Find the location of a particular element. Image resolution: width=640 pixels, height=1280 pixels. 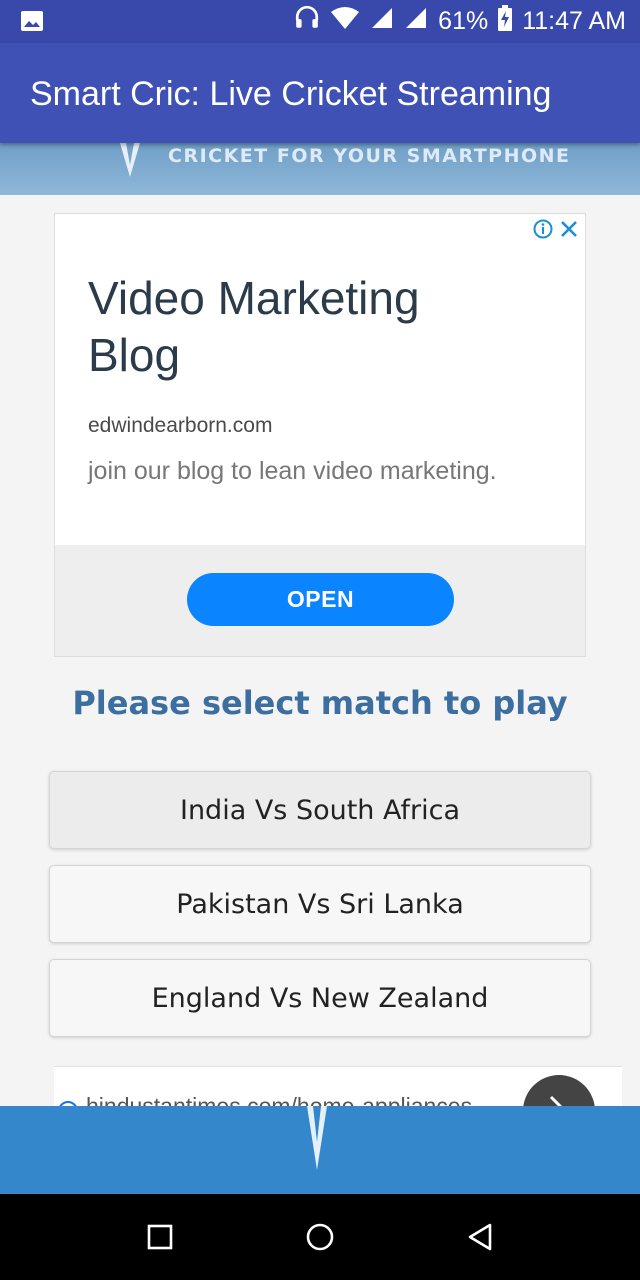

close-icon is located at coordinates (569, 229).